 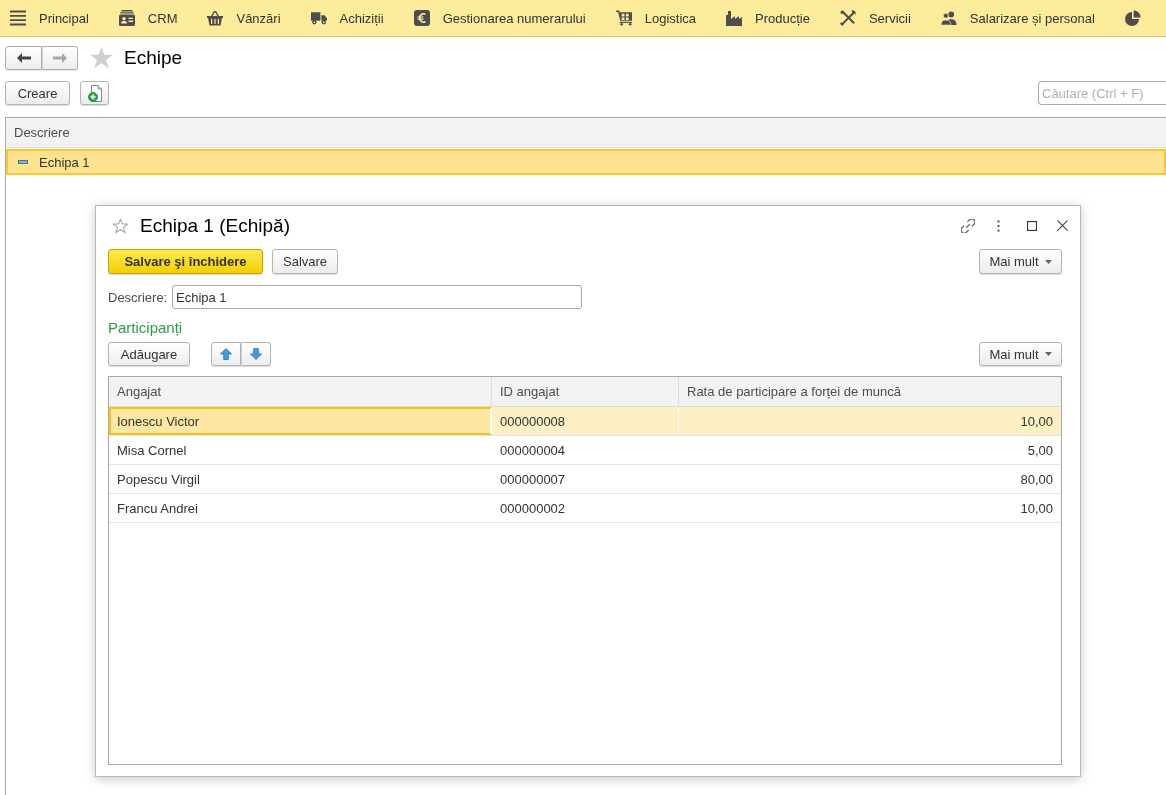 I want to click on section-menu-item: Logistica, so click(x=660, y=18).